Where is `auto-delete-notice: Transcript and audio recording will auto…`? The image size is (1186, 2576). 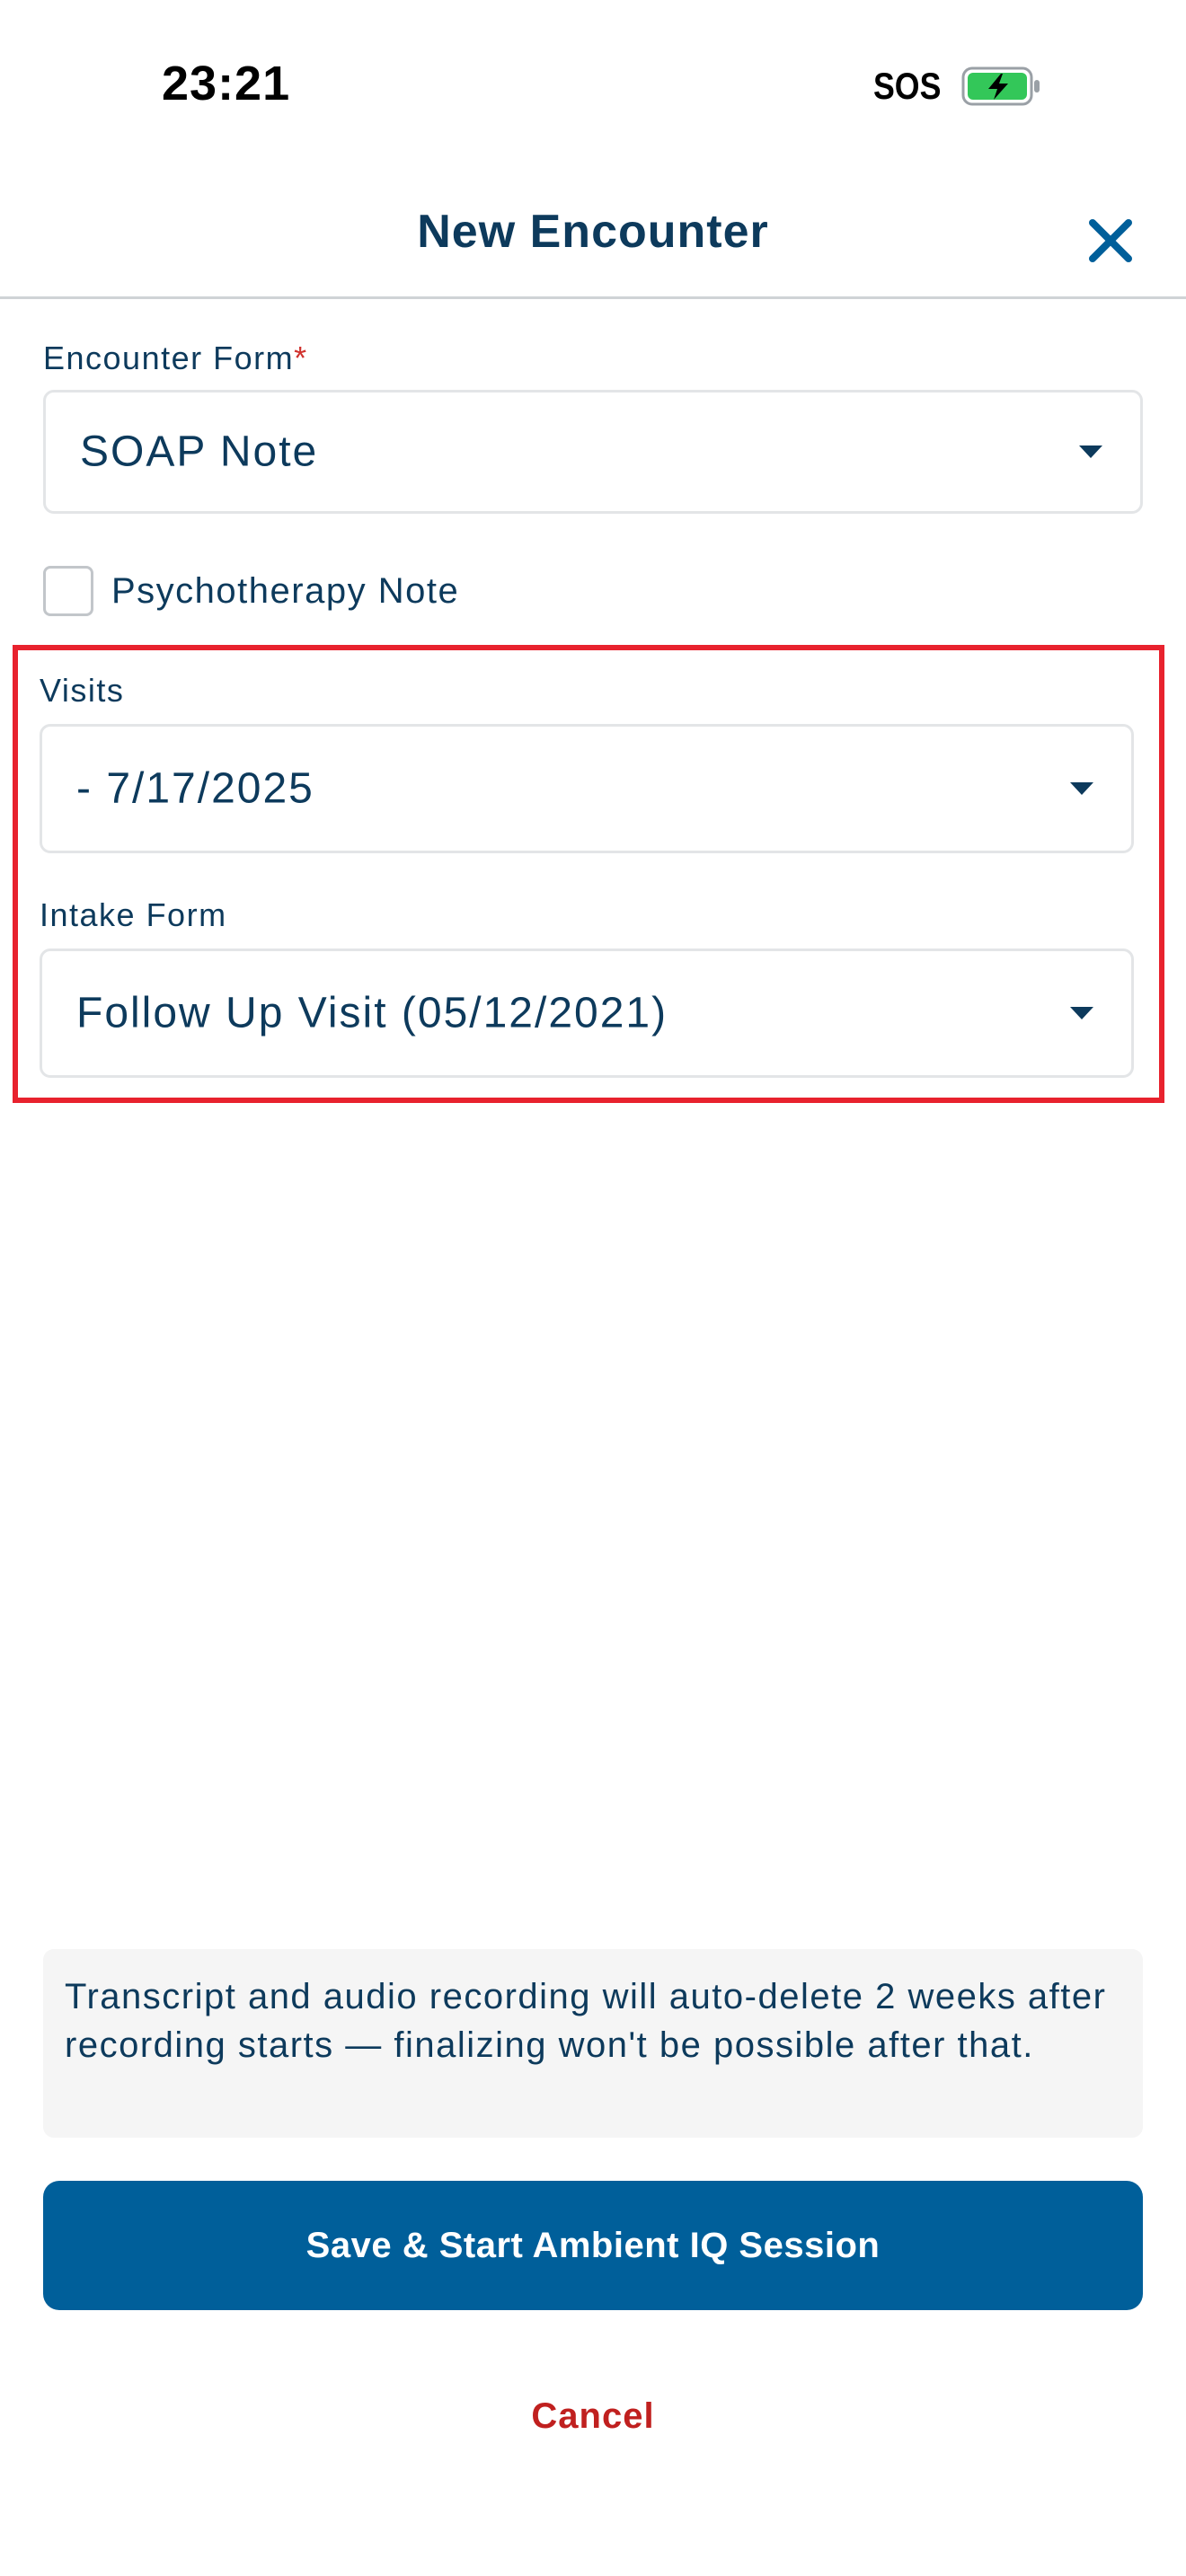 auto-delete-notice: Transcript and audio recording will auto… is located at coordinates (593, 2043).